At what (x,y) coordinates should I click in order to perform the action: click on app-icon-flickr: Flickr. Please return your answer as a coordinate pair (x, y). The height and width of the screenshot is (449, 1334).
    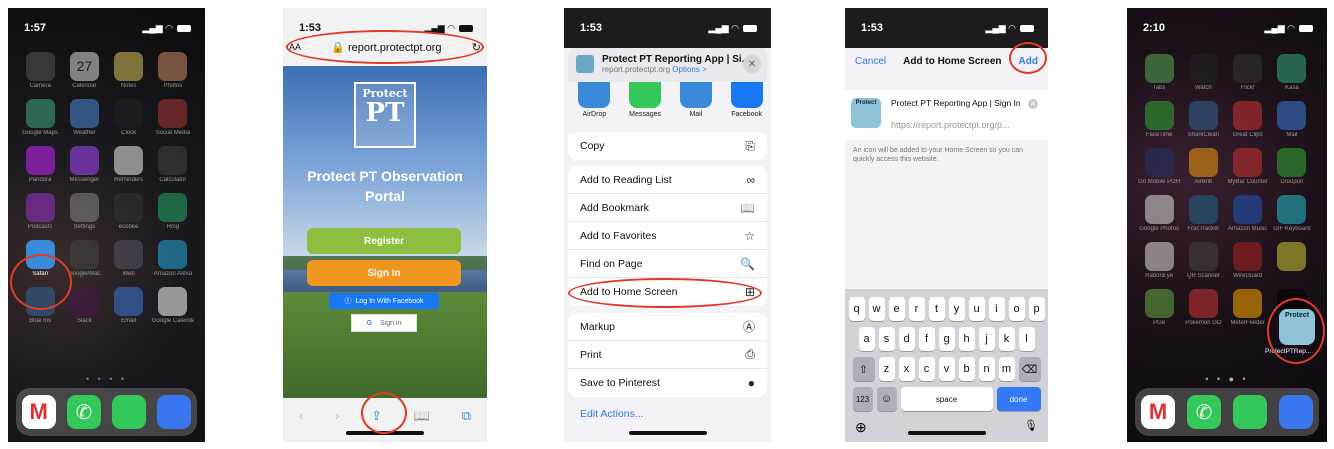
    Looking at the image, I should click on (1248, 72).